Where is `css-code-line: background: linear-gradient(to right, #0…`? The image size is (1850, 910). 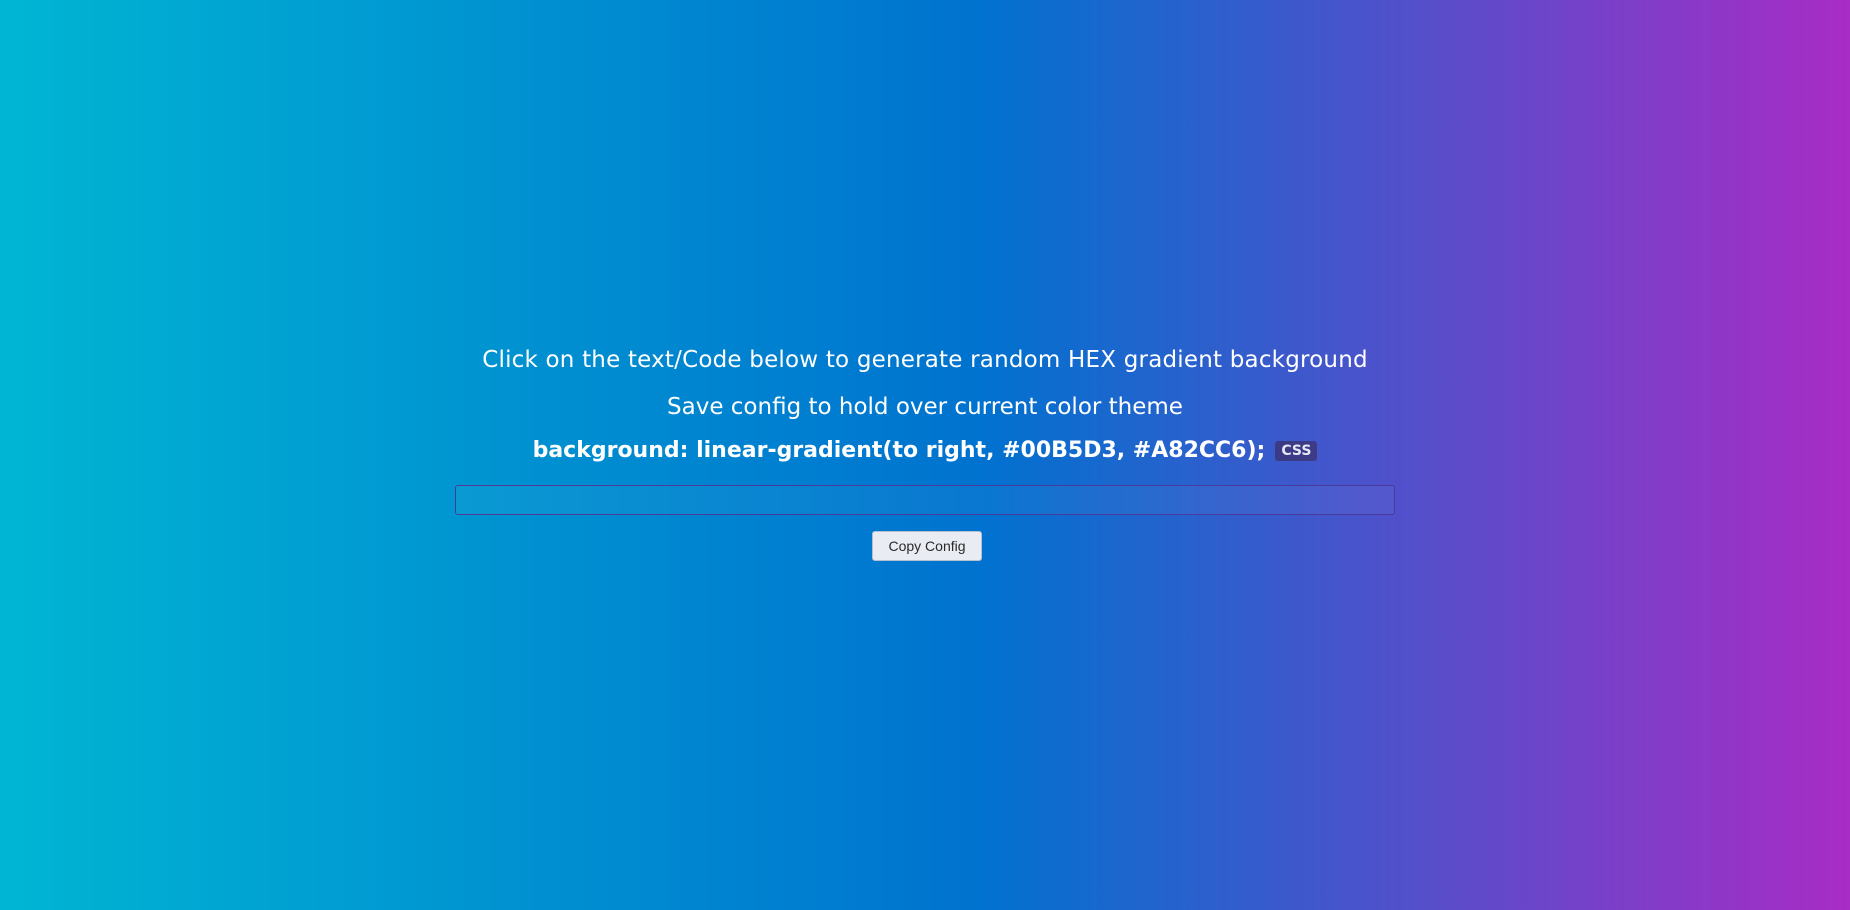
css-code-line: background: linear-gradient(to right, #0… is located at coordinates (925, 450).